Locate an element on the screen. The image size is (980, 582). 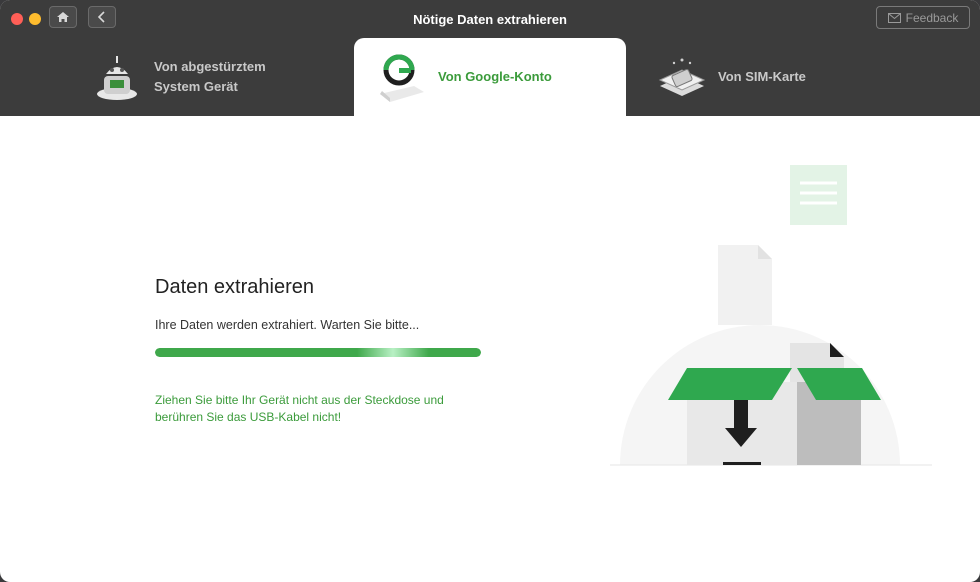
tab-crashed-device-label: Von abgestürztem System Gerät is located at coordinates (210, 77).